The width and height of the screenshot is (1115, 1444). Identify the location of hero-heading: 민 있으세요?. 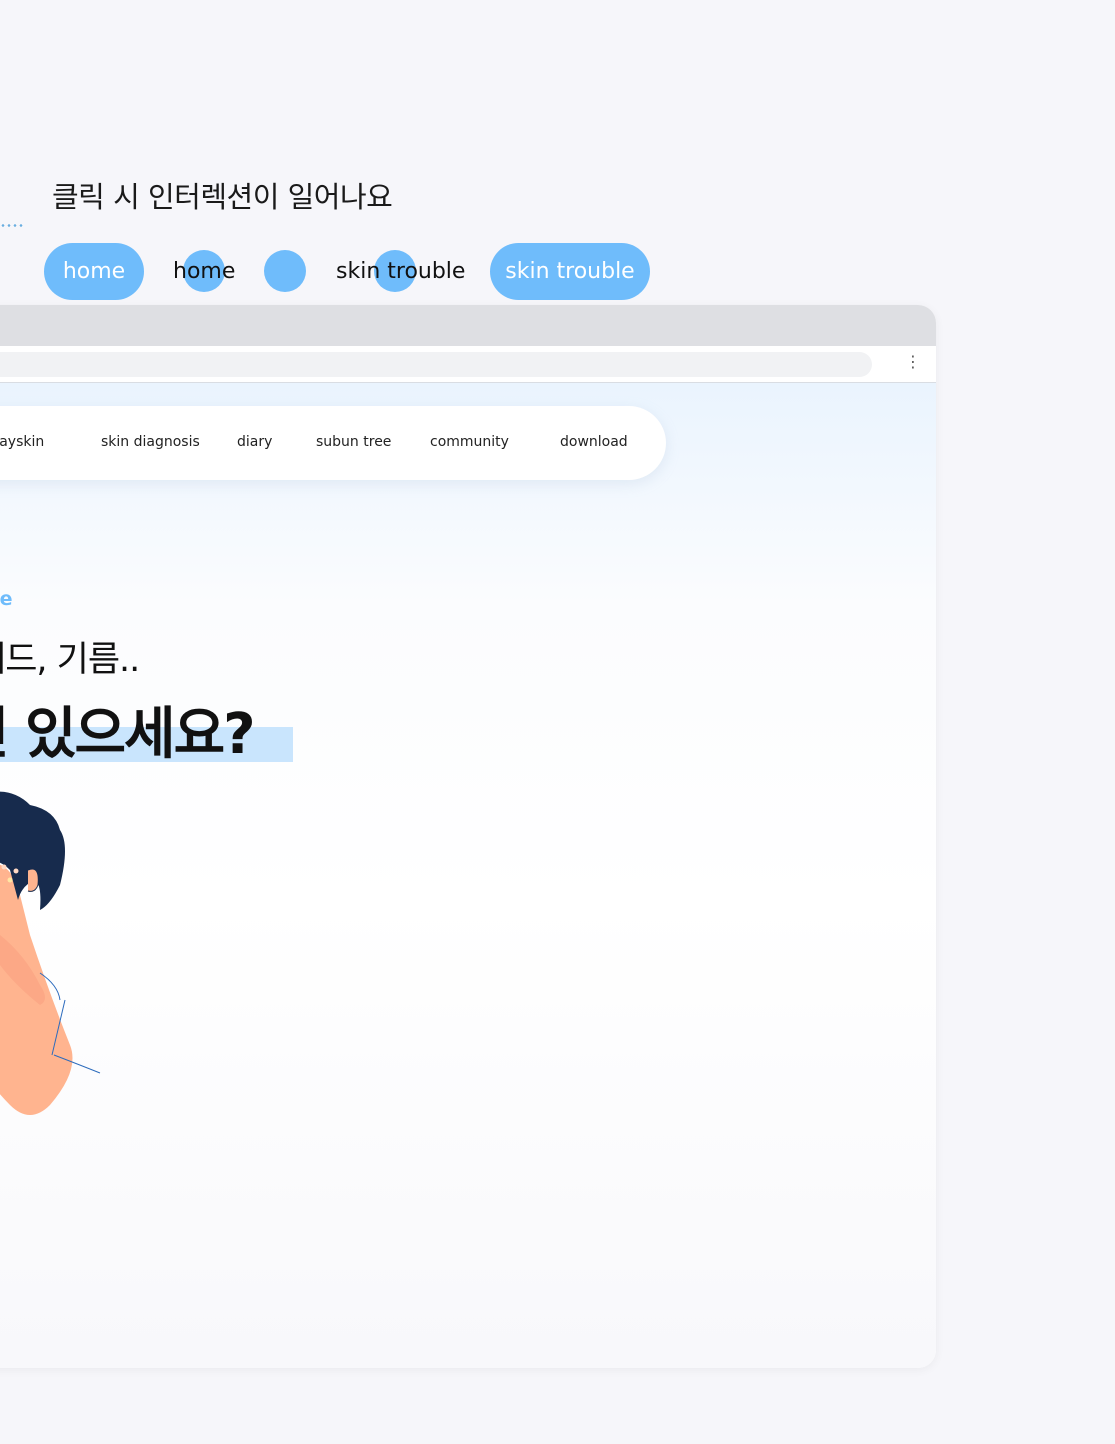
(128, 734).